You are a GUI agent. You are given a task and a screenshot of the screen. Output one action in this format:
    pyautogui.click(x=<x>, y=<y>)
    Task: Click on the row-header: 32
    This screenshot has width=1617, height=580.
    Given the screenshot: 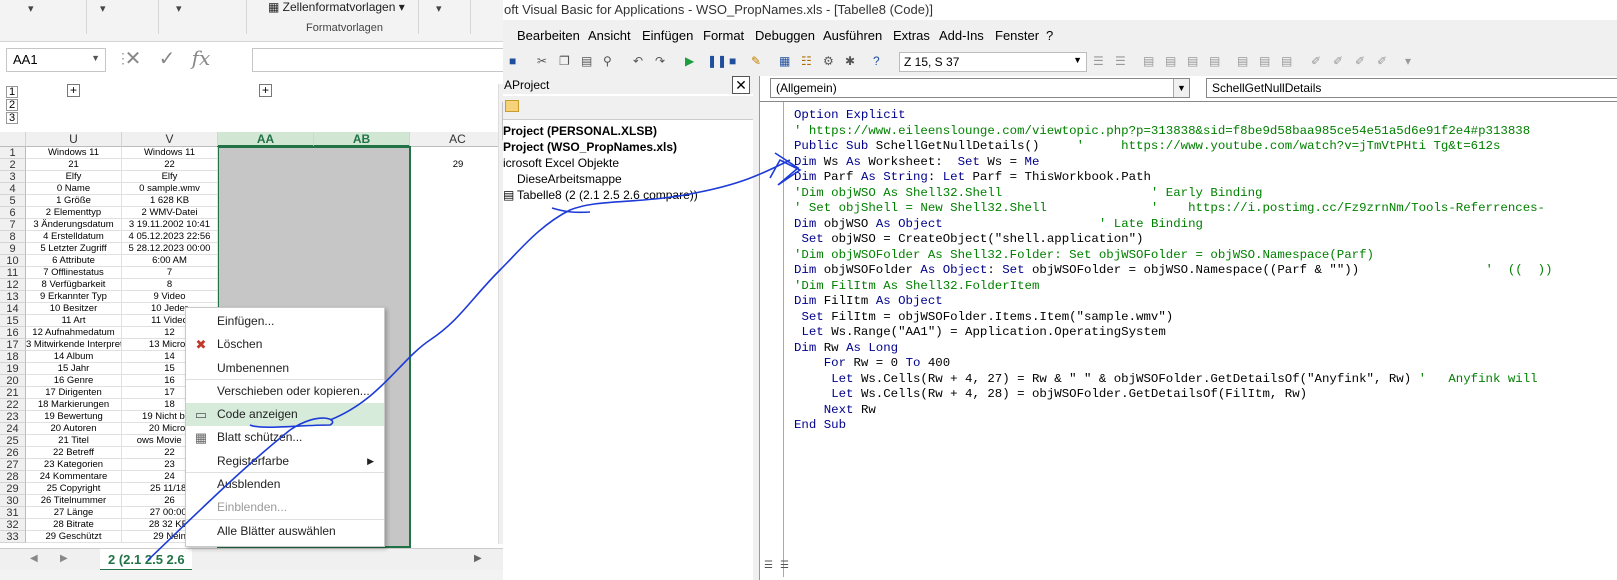 What is the action you would take?
    pyautogui.click(x=13, y=525)
    